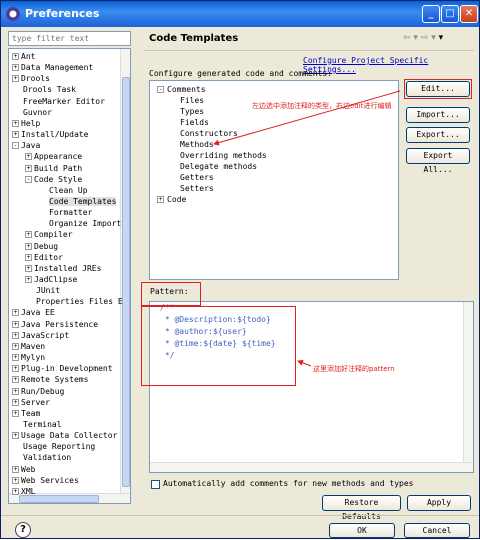 This screenshot has height=540, width=480. I want to click on arrow-to-pattern, so click(304, 363).